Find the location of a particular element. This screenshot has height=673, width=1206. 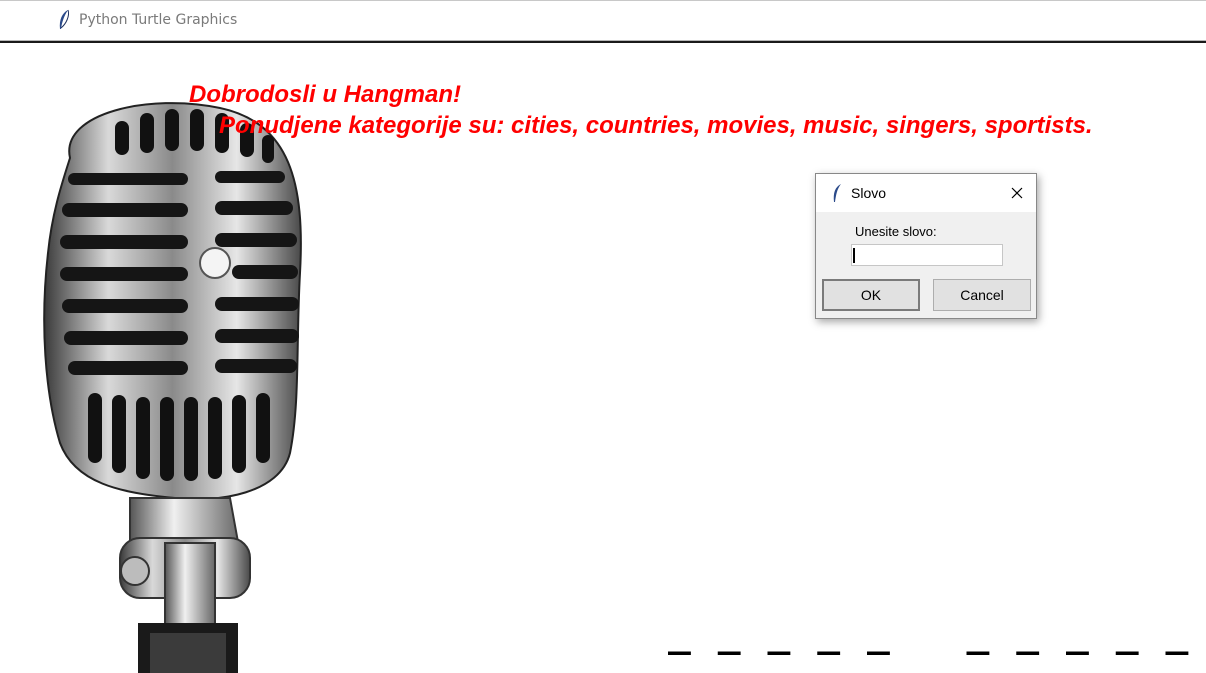

letter-dialog: Slovo Unesite slovo: OK Cancel is located at coordinates (926, 246).